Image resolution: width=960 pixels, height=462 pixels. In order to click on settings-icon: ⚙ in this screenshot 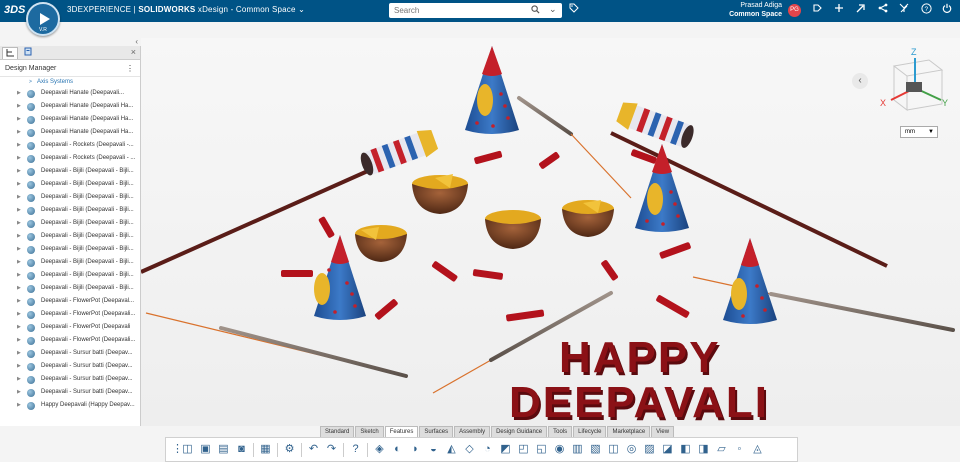, I will do `click(289, 449)`.